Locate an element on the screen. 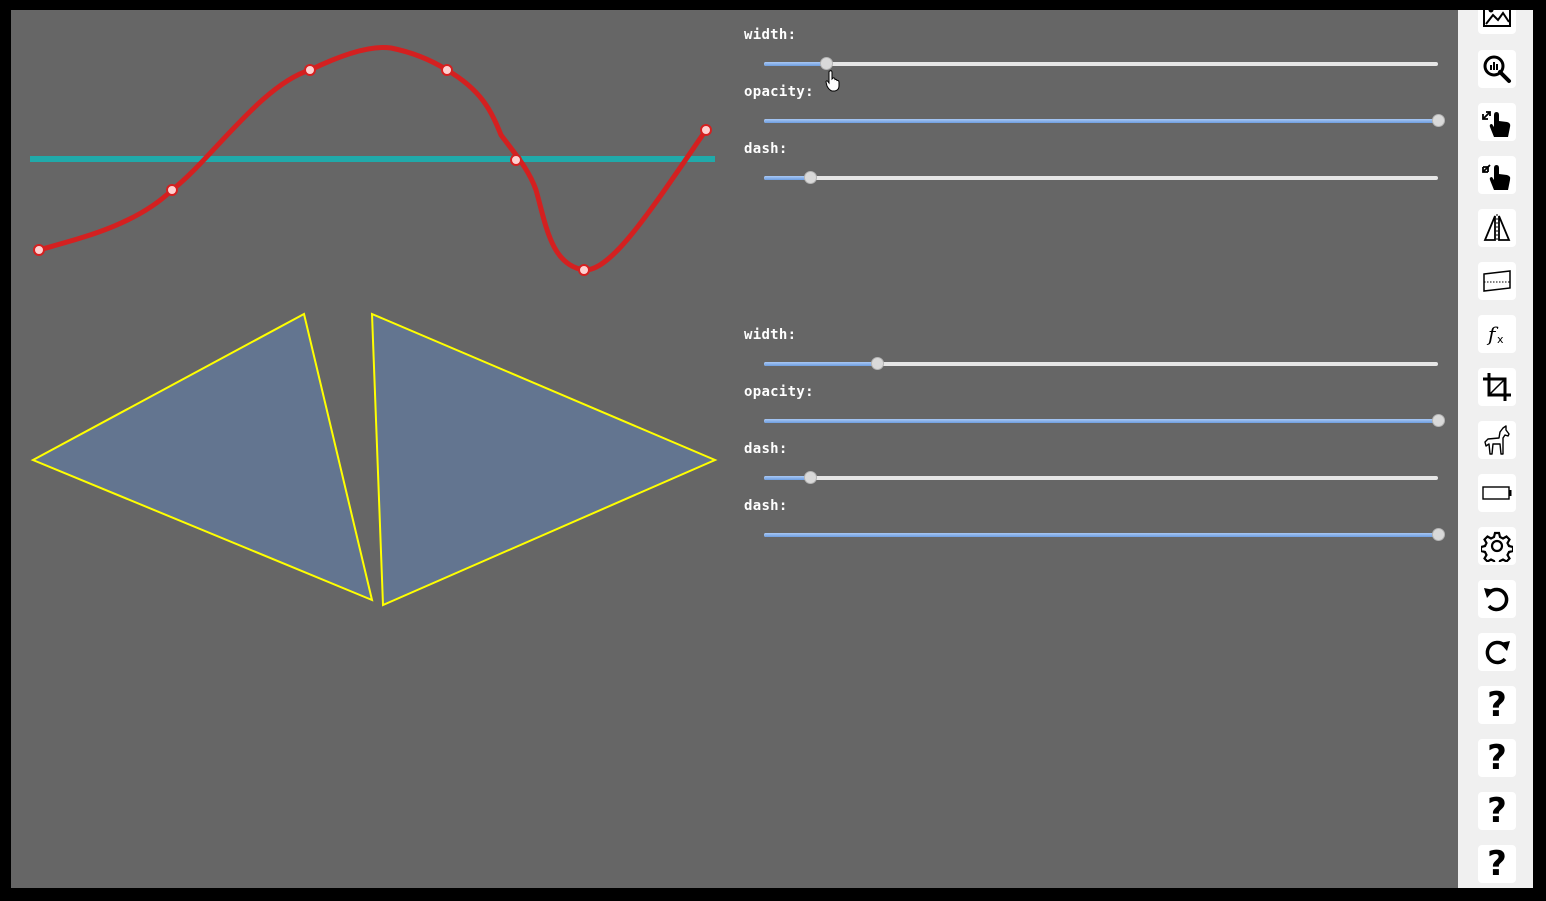 The height and width of the screenshot is (901, 1546). right-triangle is located at coordinates (544, 459).